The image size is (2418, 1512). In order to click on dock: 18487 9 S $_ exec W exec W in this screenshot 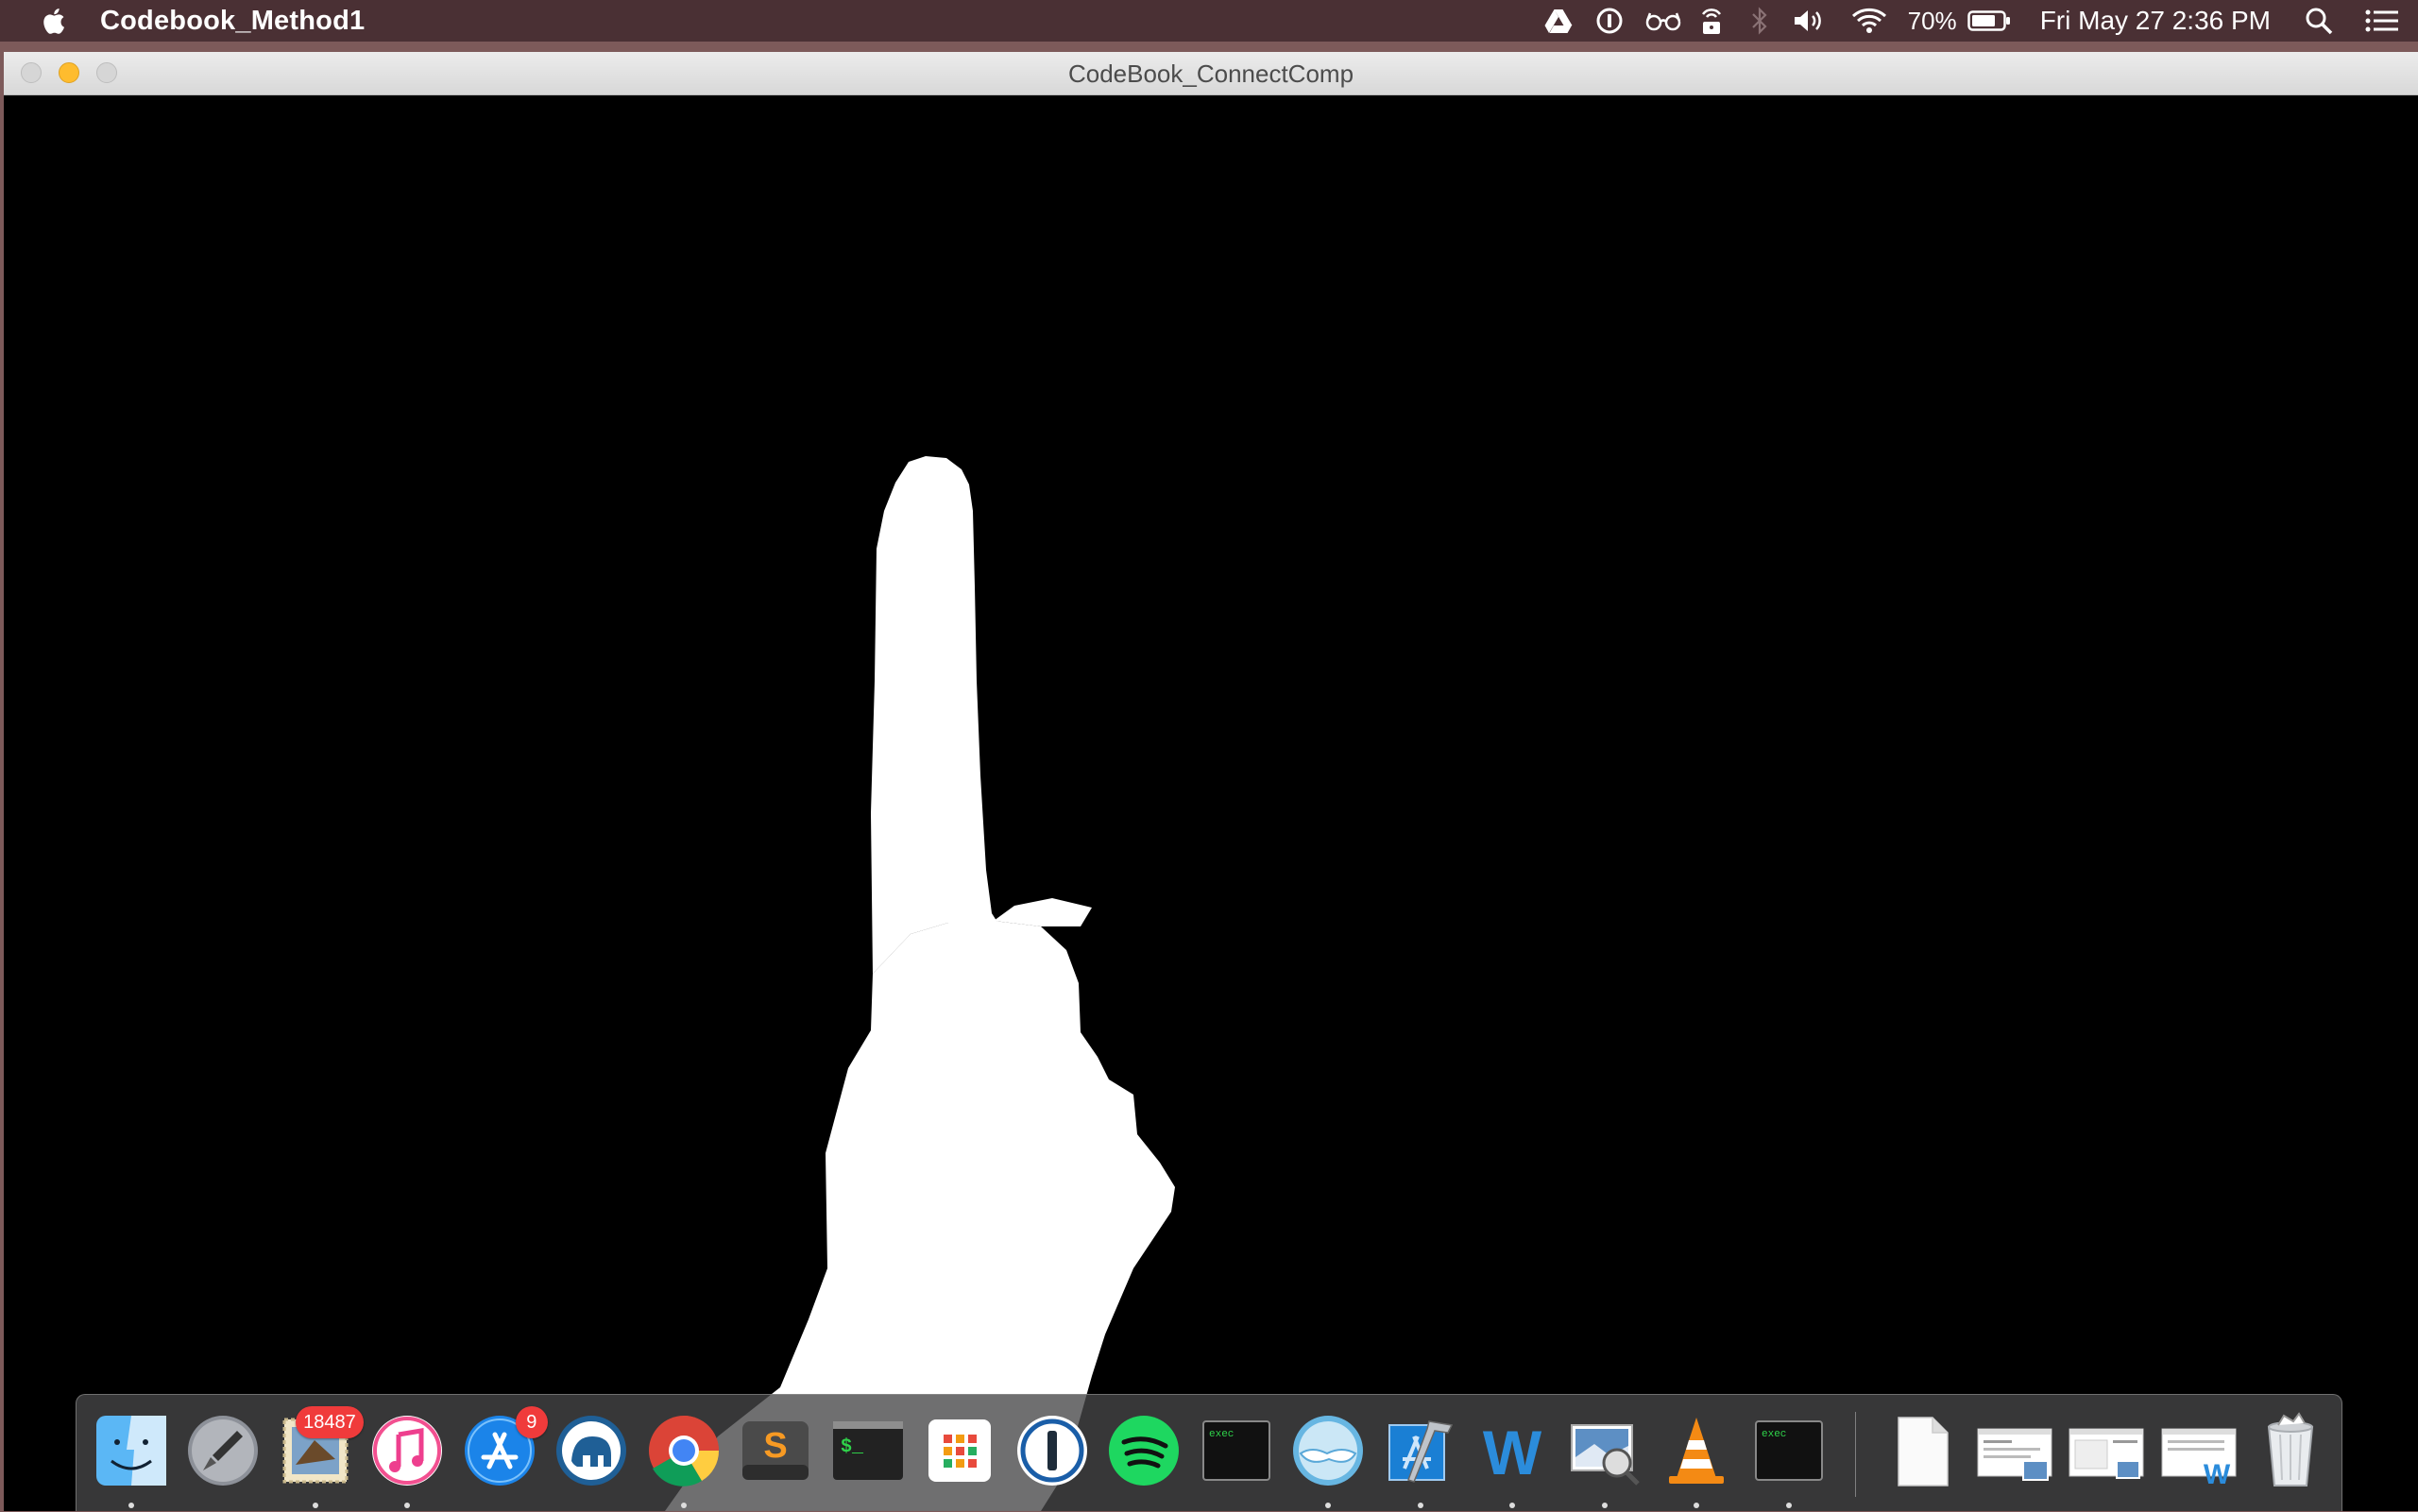, I will do `click(1209, 1452)`.